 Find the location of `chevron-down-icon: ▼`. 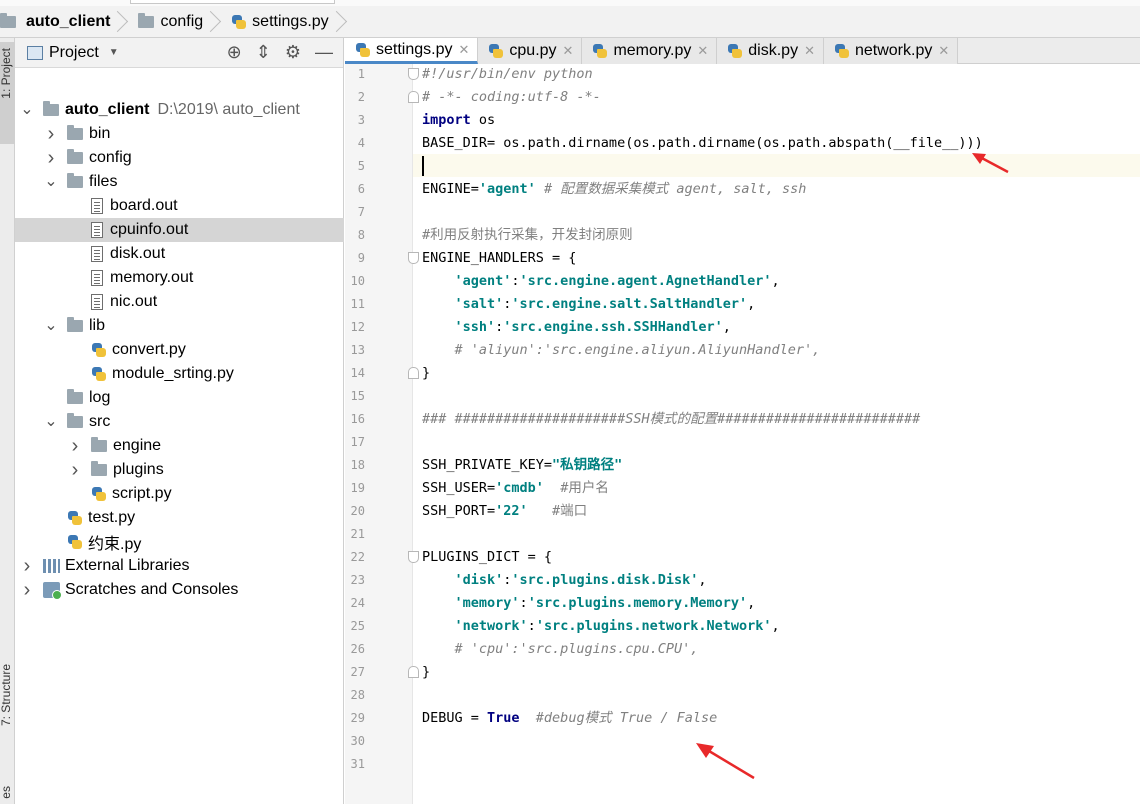

chevron-down-icon: ▼ is located at coordinates (114, 52).